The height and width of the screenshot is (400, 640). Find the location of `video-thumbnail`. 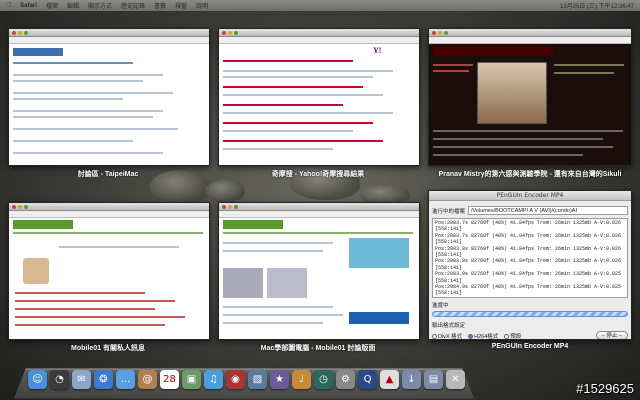

video-thumbnail is located at coordinates (512, 93).